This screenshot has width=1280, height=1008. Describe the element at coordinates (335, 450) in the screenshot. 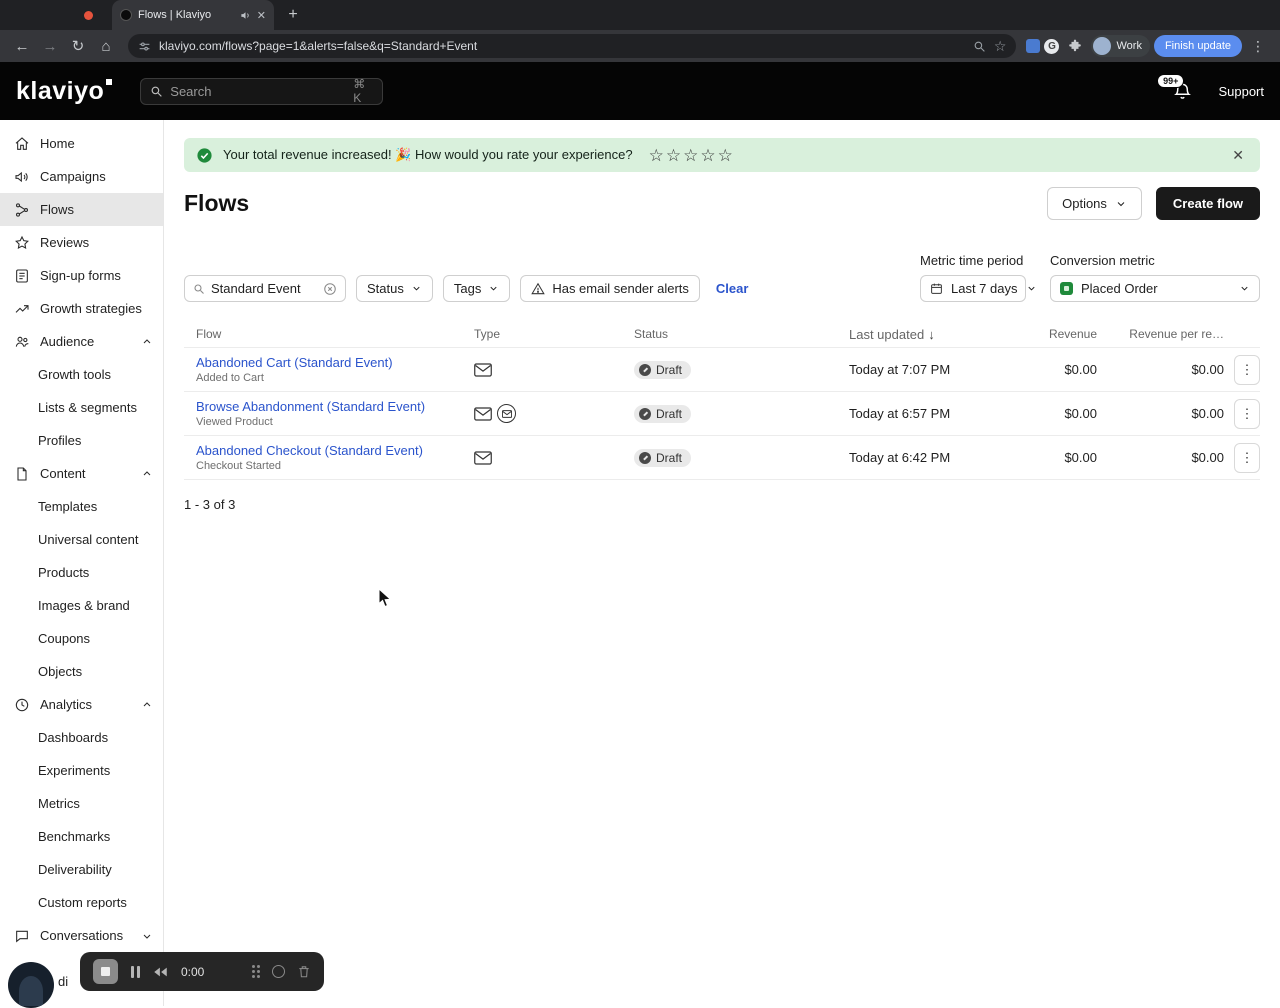

I see `flow-name-link: Abandoned Checkout (Standard Event)` at that location.